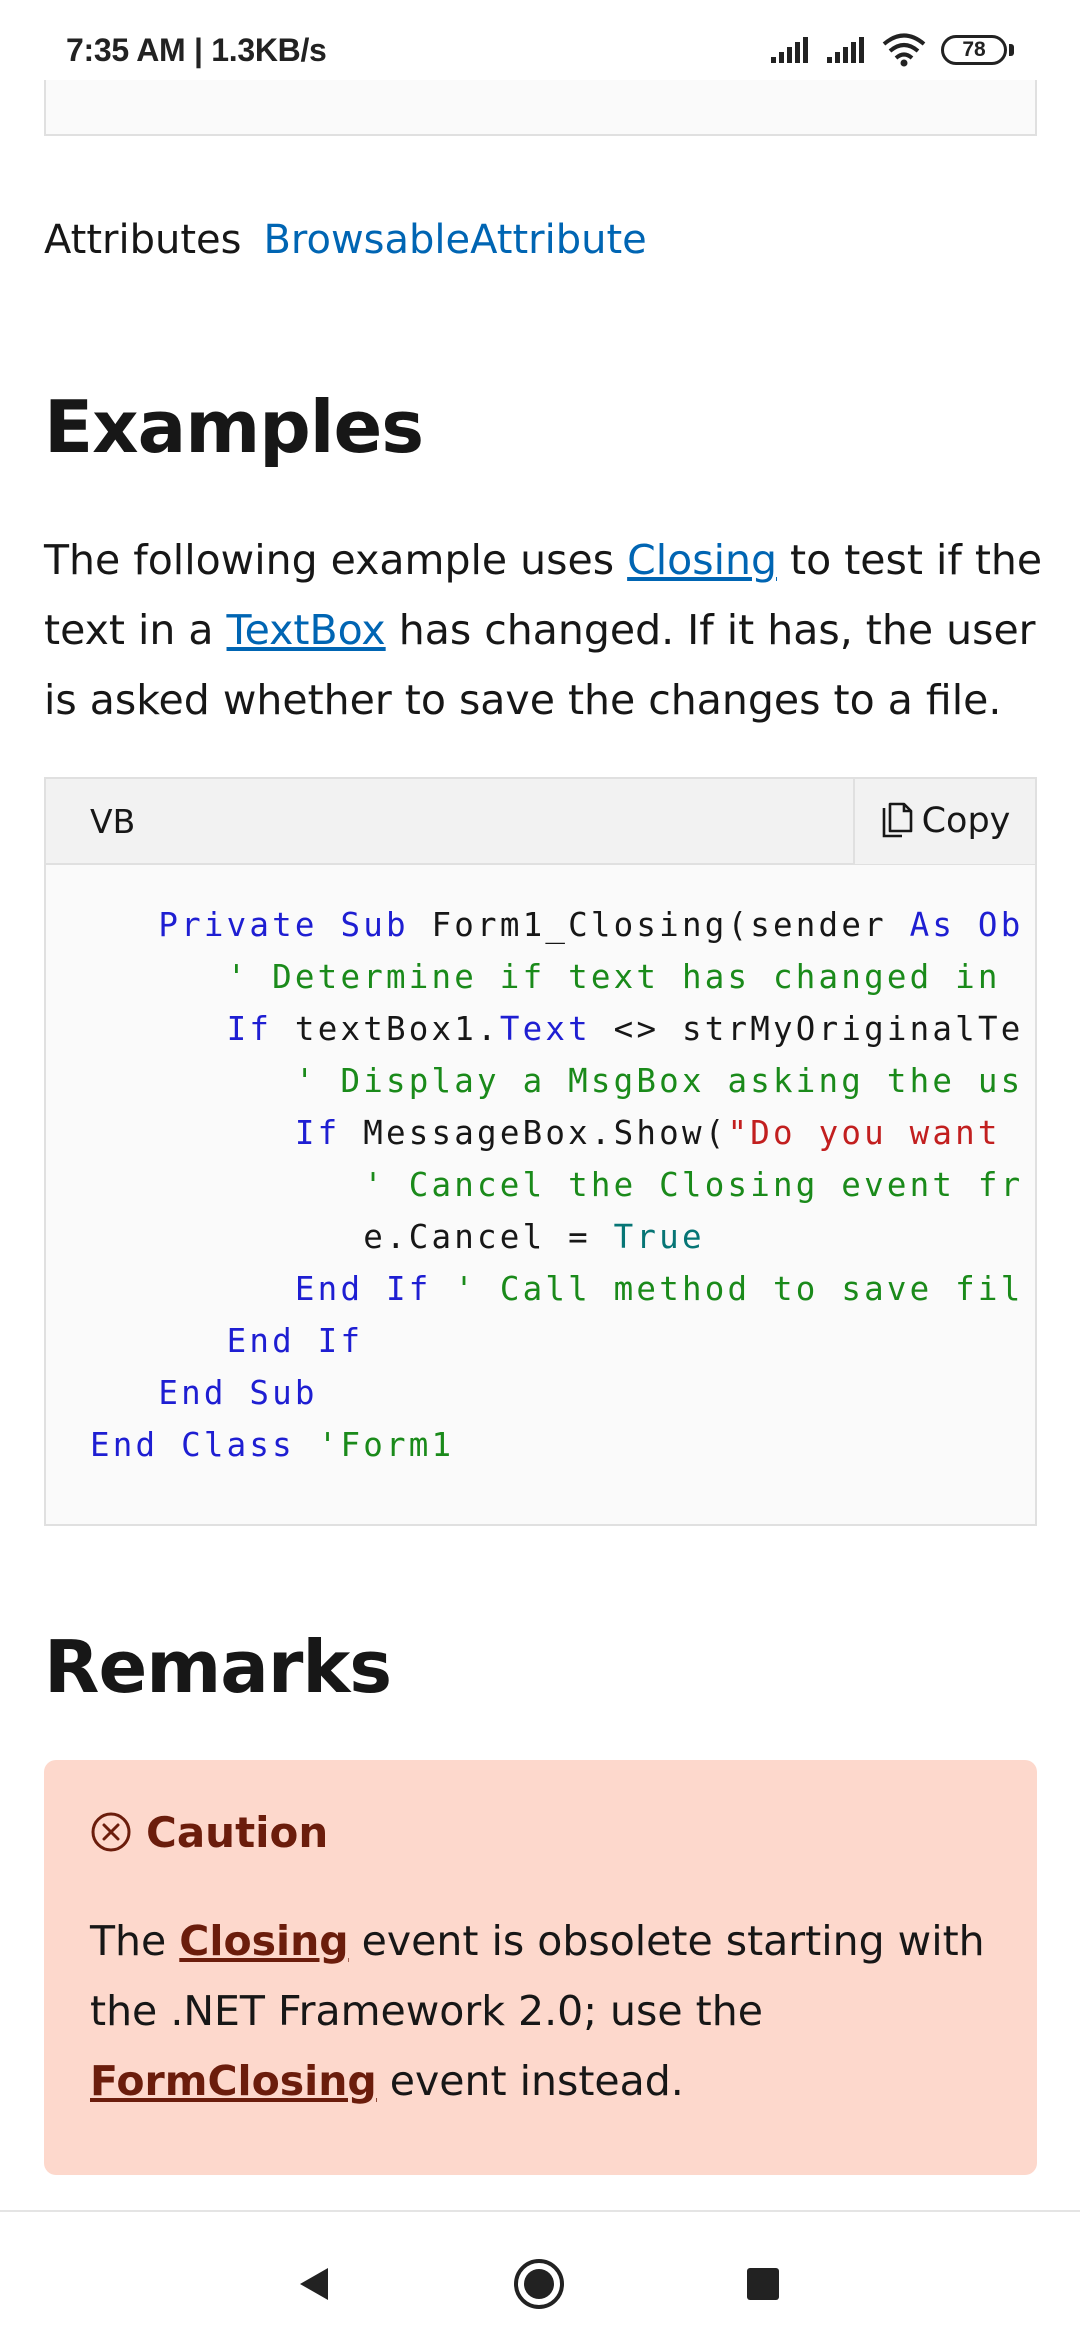 Image resolution: width=1080 pixels, height=2340 pixels. What do you see at coordinates (113, 821) in the screenshot?
I see `code-language: VB` at bounding box center [113, 821].